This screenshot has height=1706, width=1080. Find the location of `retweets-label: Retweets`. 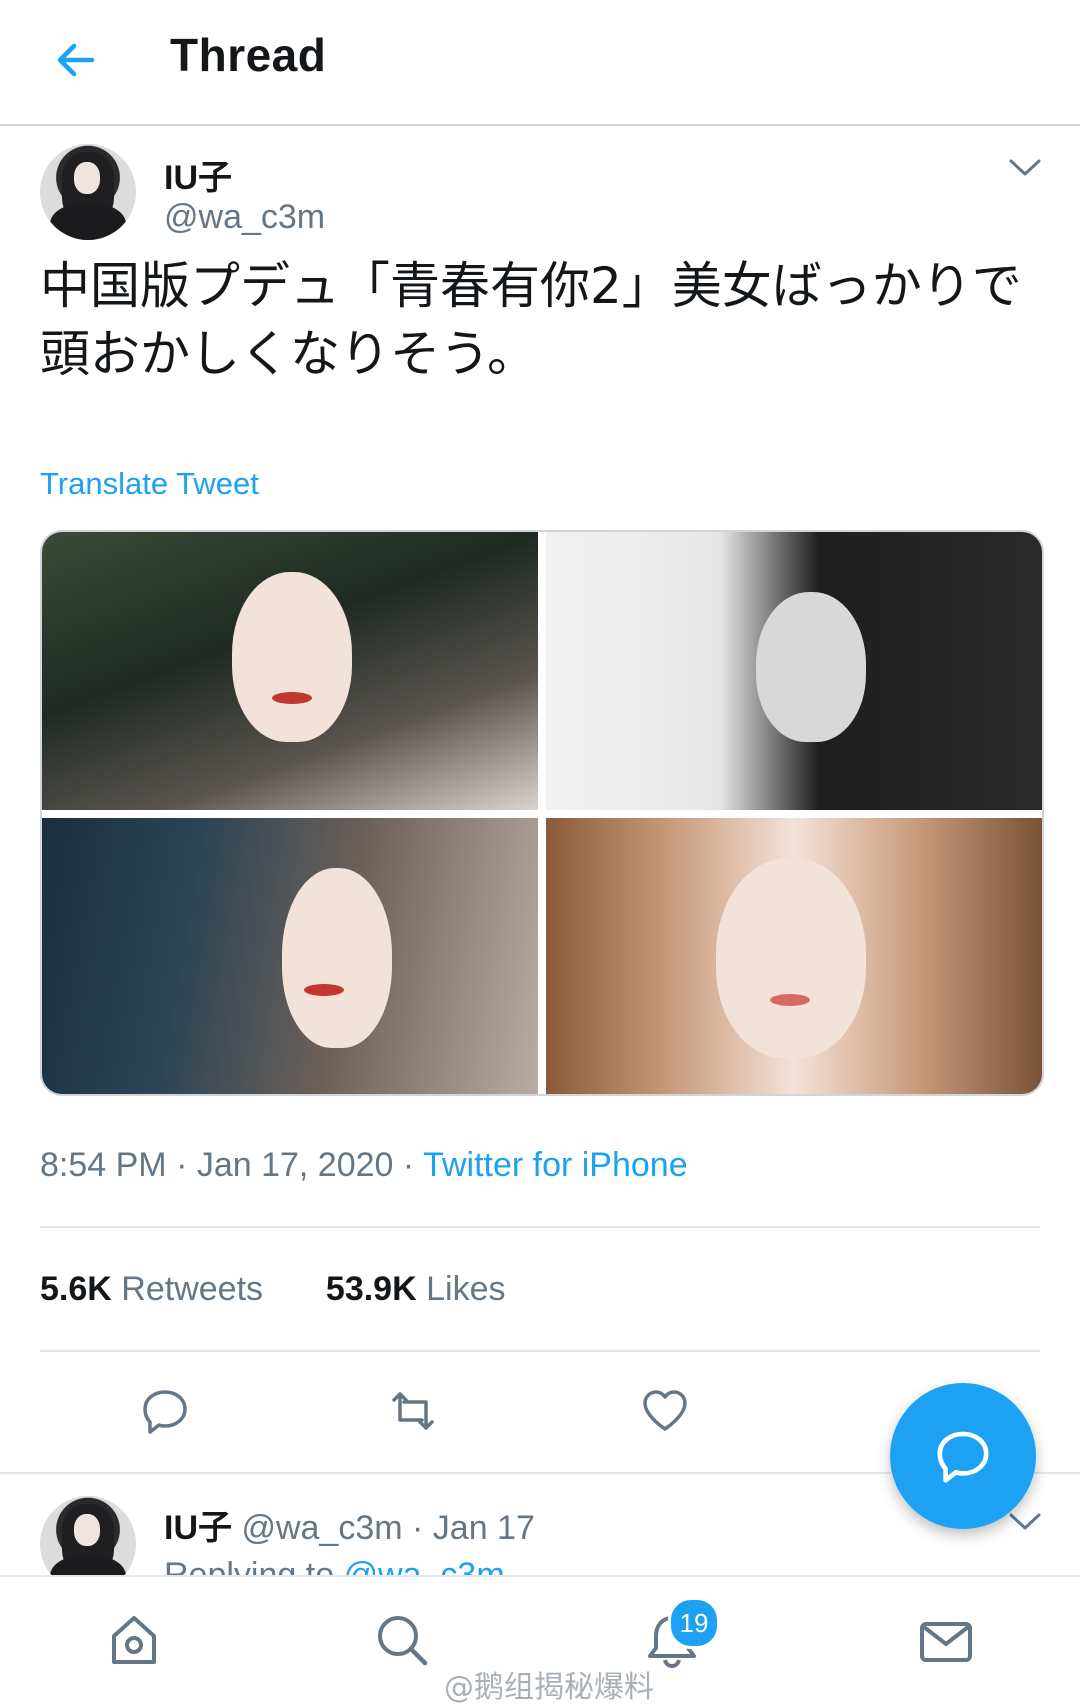

retweets-label: Retweets is located at coordinates (192, 1289).